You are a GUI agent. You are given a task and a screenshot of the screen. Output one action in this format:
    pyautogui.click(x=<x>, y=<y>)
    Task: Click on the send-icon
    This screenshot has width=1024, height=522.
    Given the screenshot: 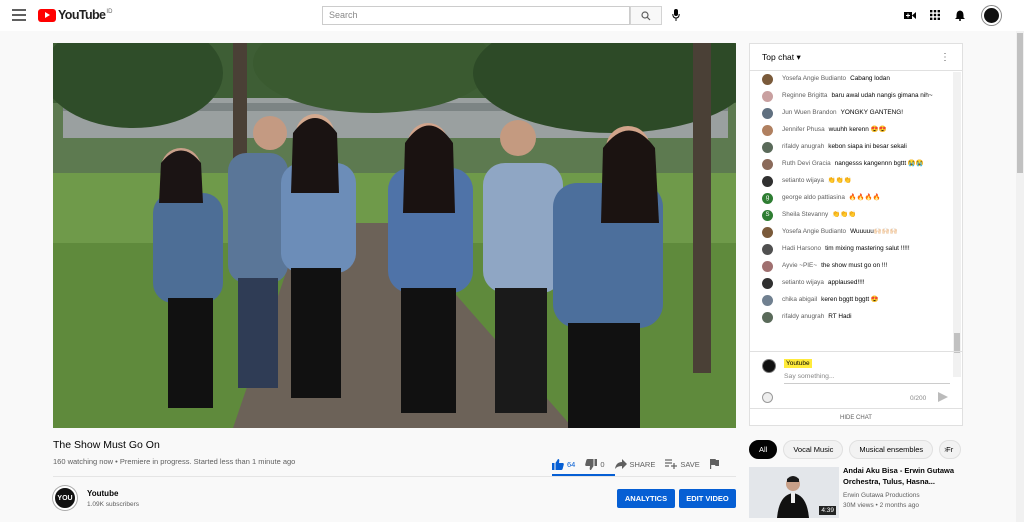 What is the action you would take?
    pyautogui.click(x=943, y=397)
    